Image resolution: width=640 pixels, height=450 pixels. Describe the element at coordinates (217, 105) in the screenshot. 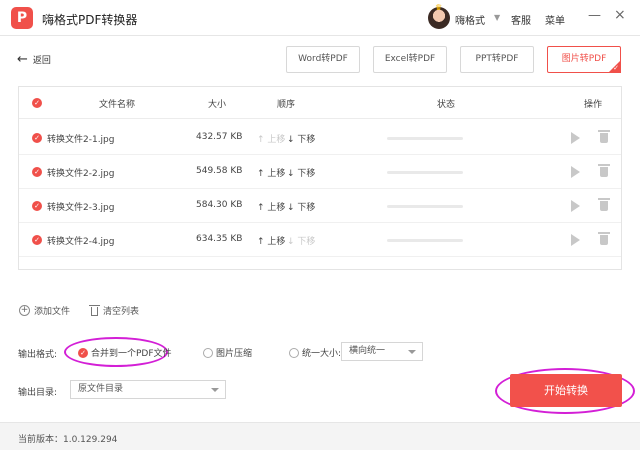

I see `header-size: 大小` at that location.